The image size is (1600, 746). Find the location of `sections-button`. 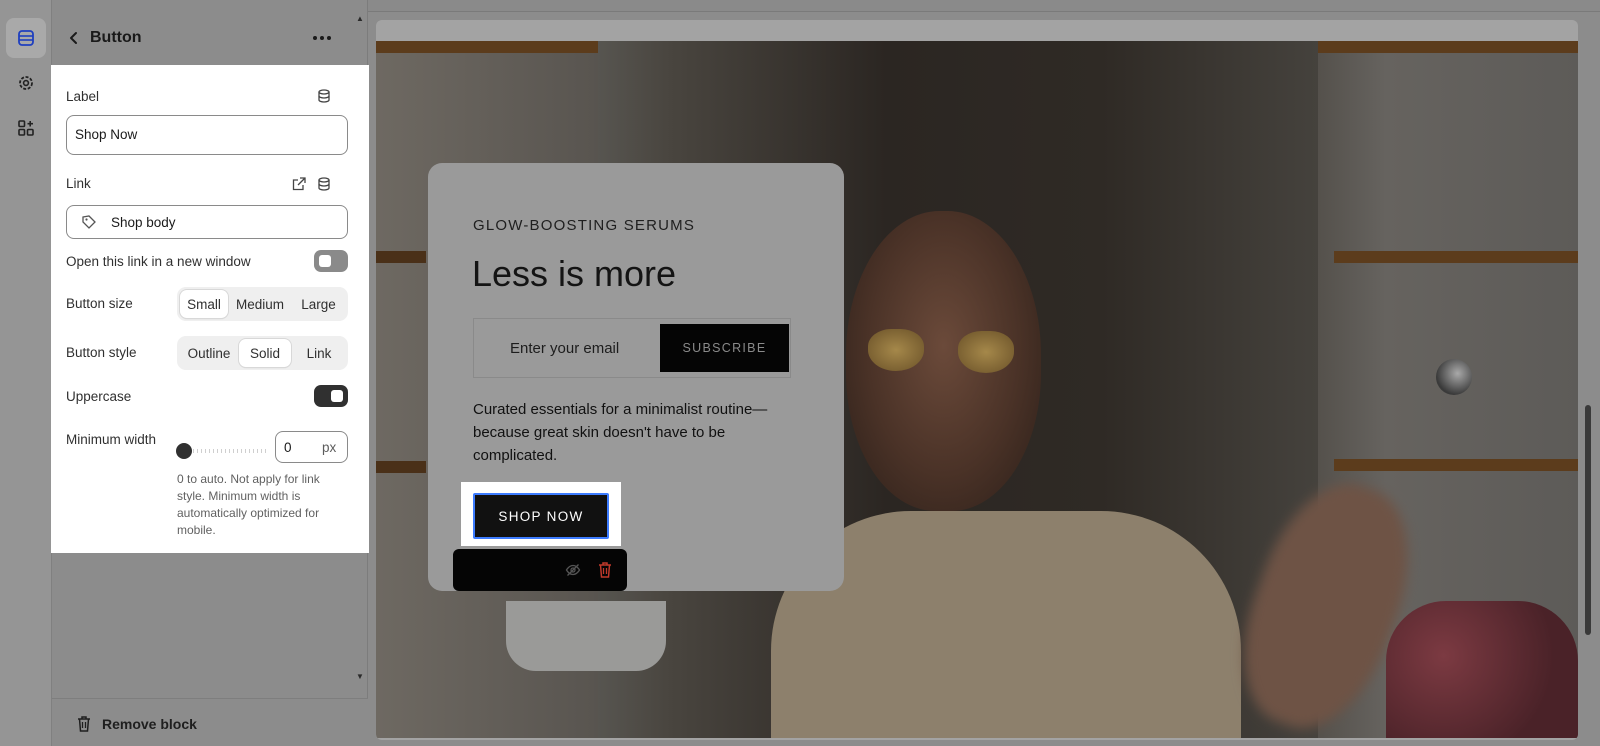

sections-button is located at coordinates (26, 38).